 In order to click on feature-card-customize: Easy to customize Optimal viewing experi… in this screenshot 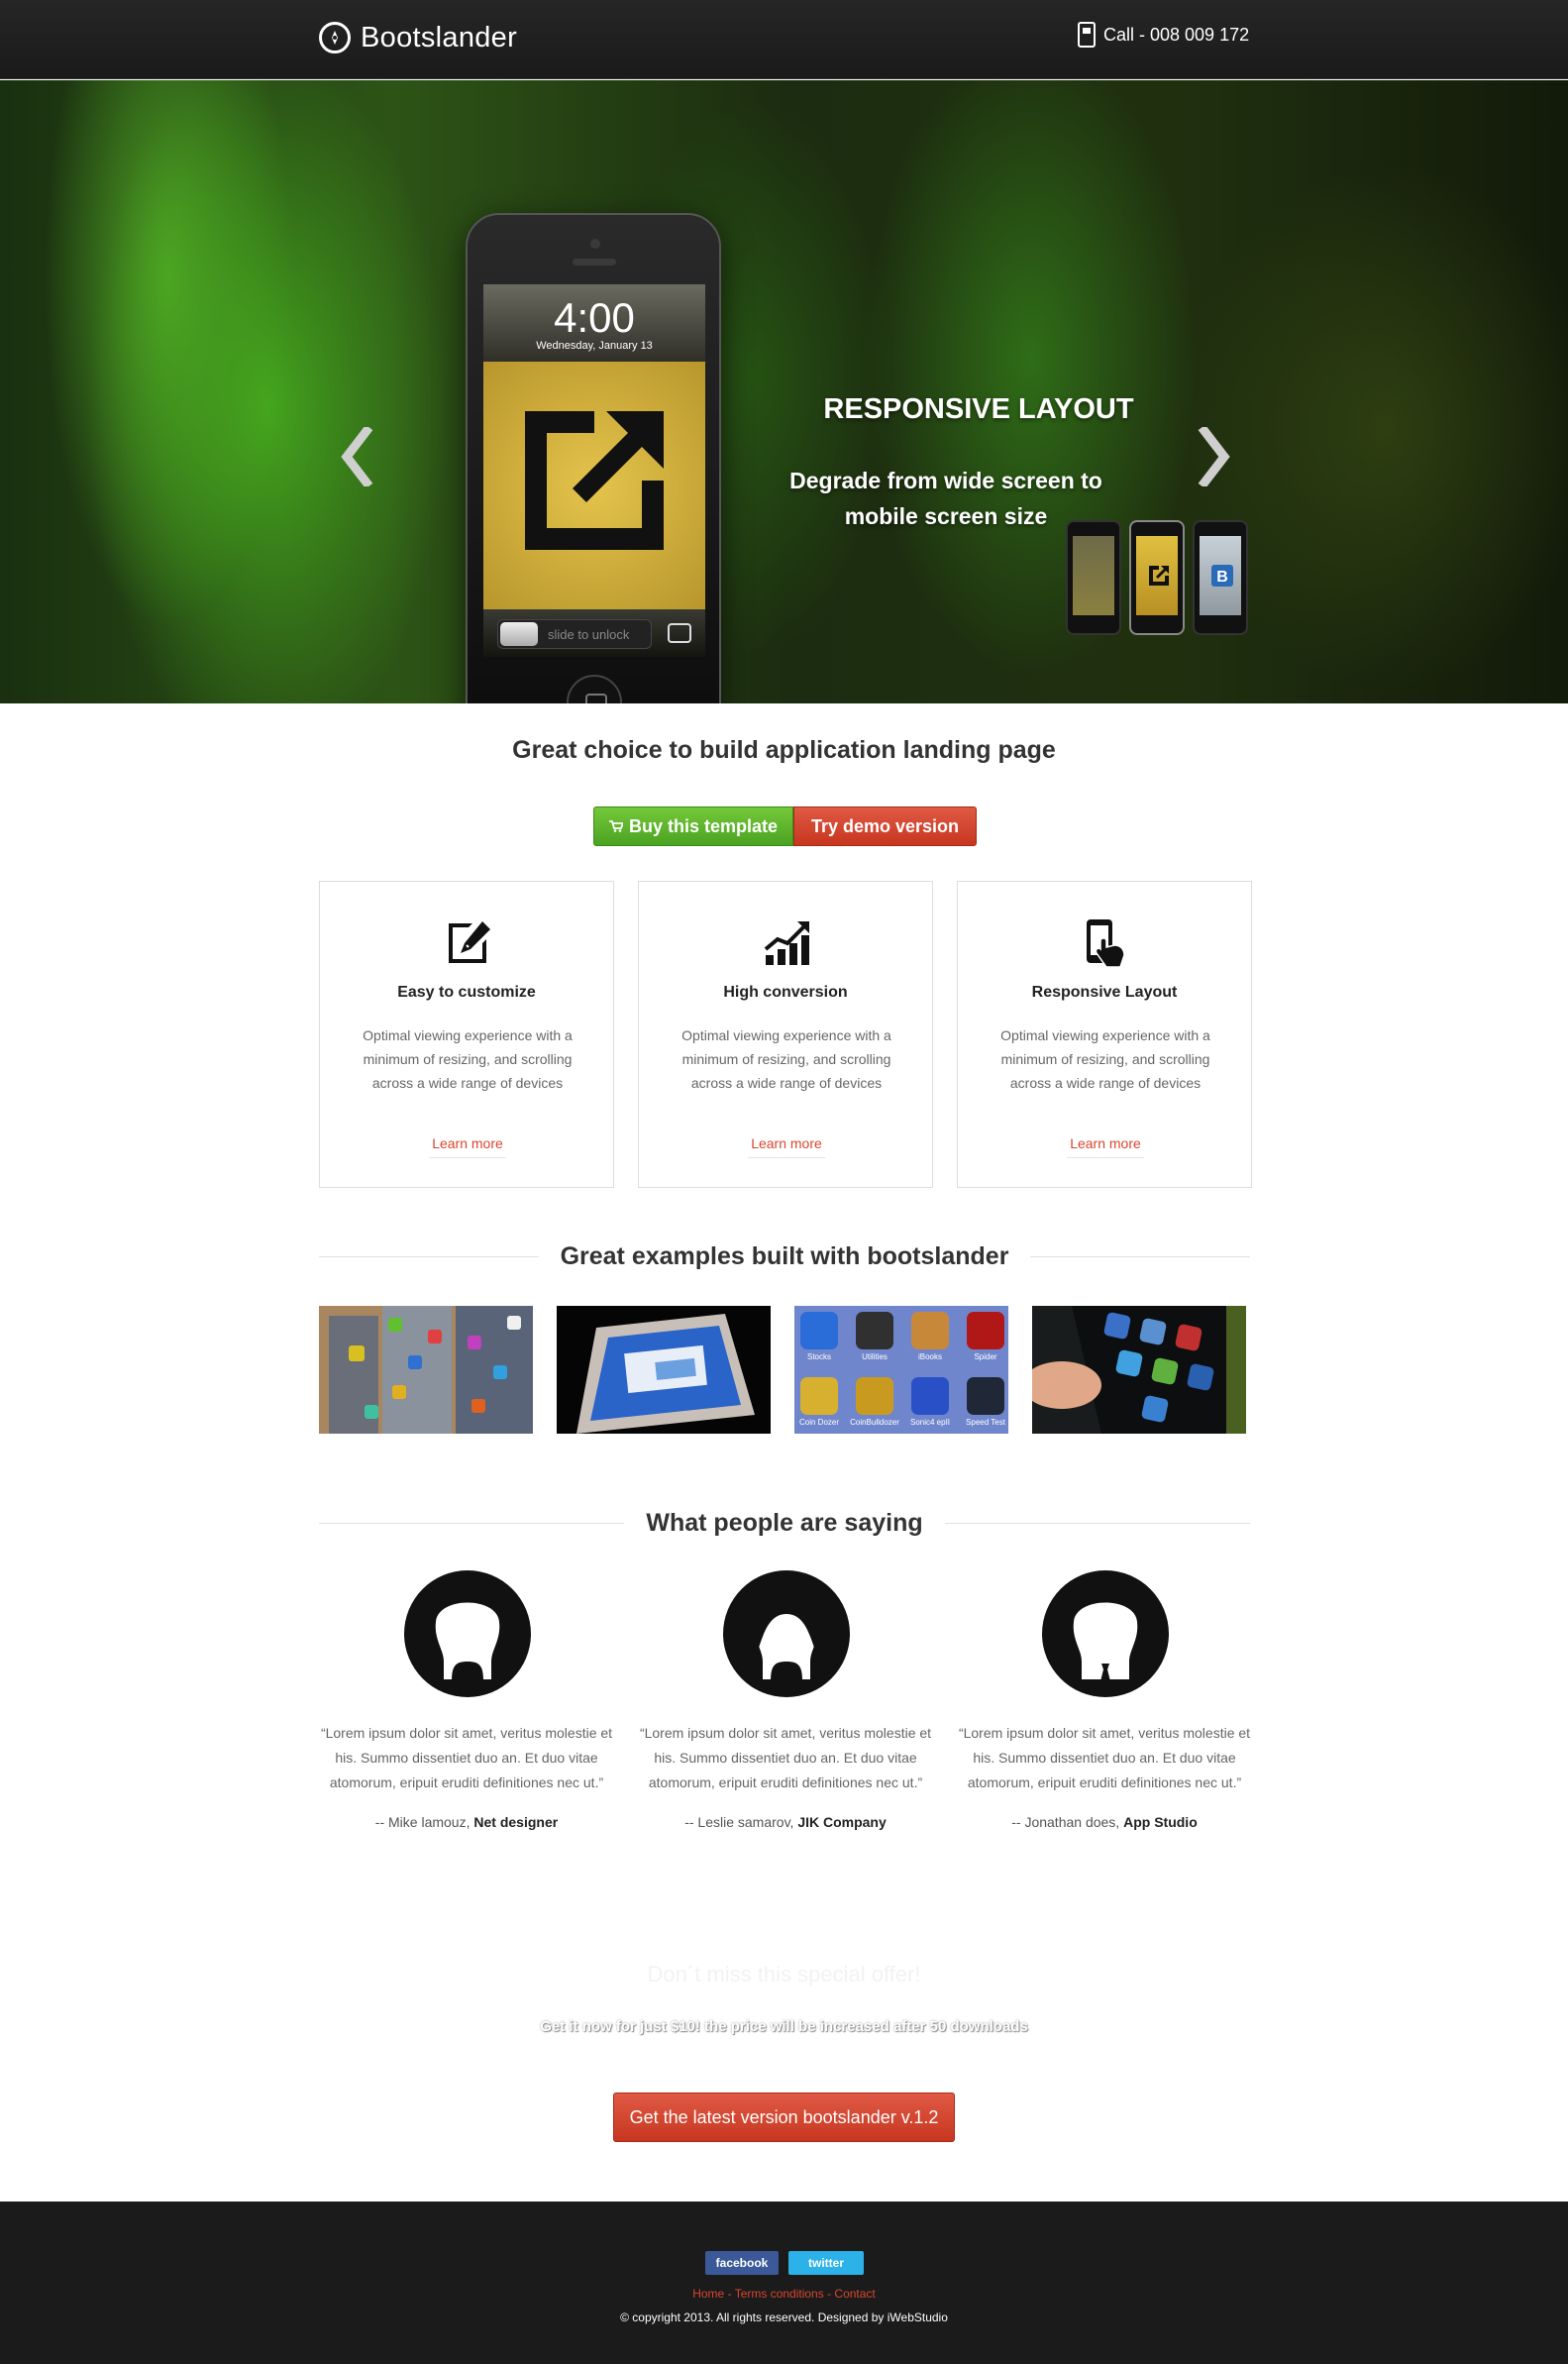, I will do `click(467, 1034)`.